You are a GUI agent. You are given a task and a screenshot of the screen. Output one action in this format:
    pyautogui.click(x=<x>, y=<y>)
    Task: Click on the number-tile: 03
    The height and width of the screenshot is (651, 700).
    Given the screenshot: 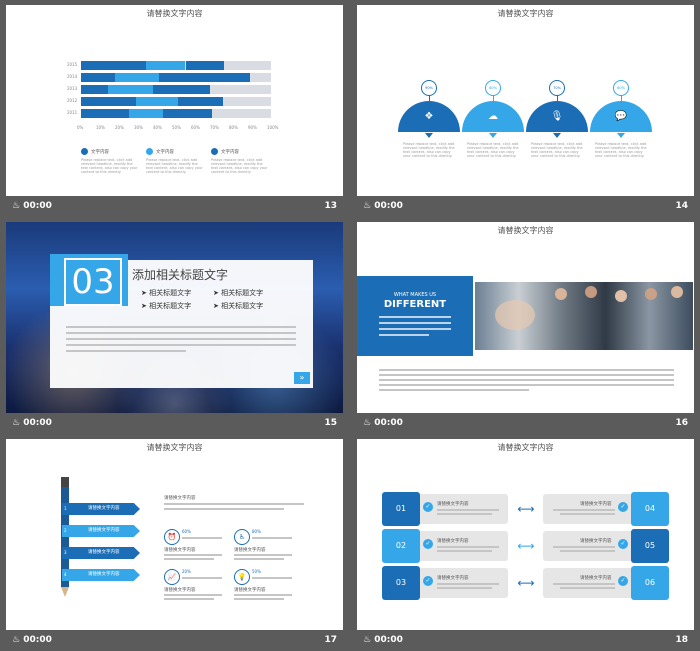 What is the action you would take?
    pyautogui.click(x=401, y=583)
    